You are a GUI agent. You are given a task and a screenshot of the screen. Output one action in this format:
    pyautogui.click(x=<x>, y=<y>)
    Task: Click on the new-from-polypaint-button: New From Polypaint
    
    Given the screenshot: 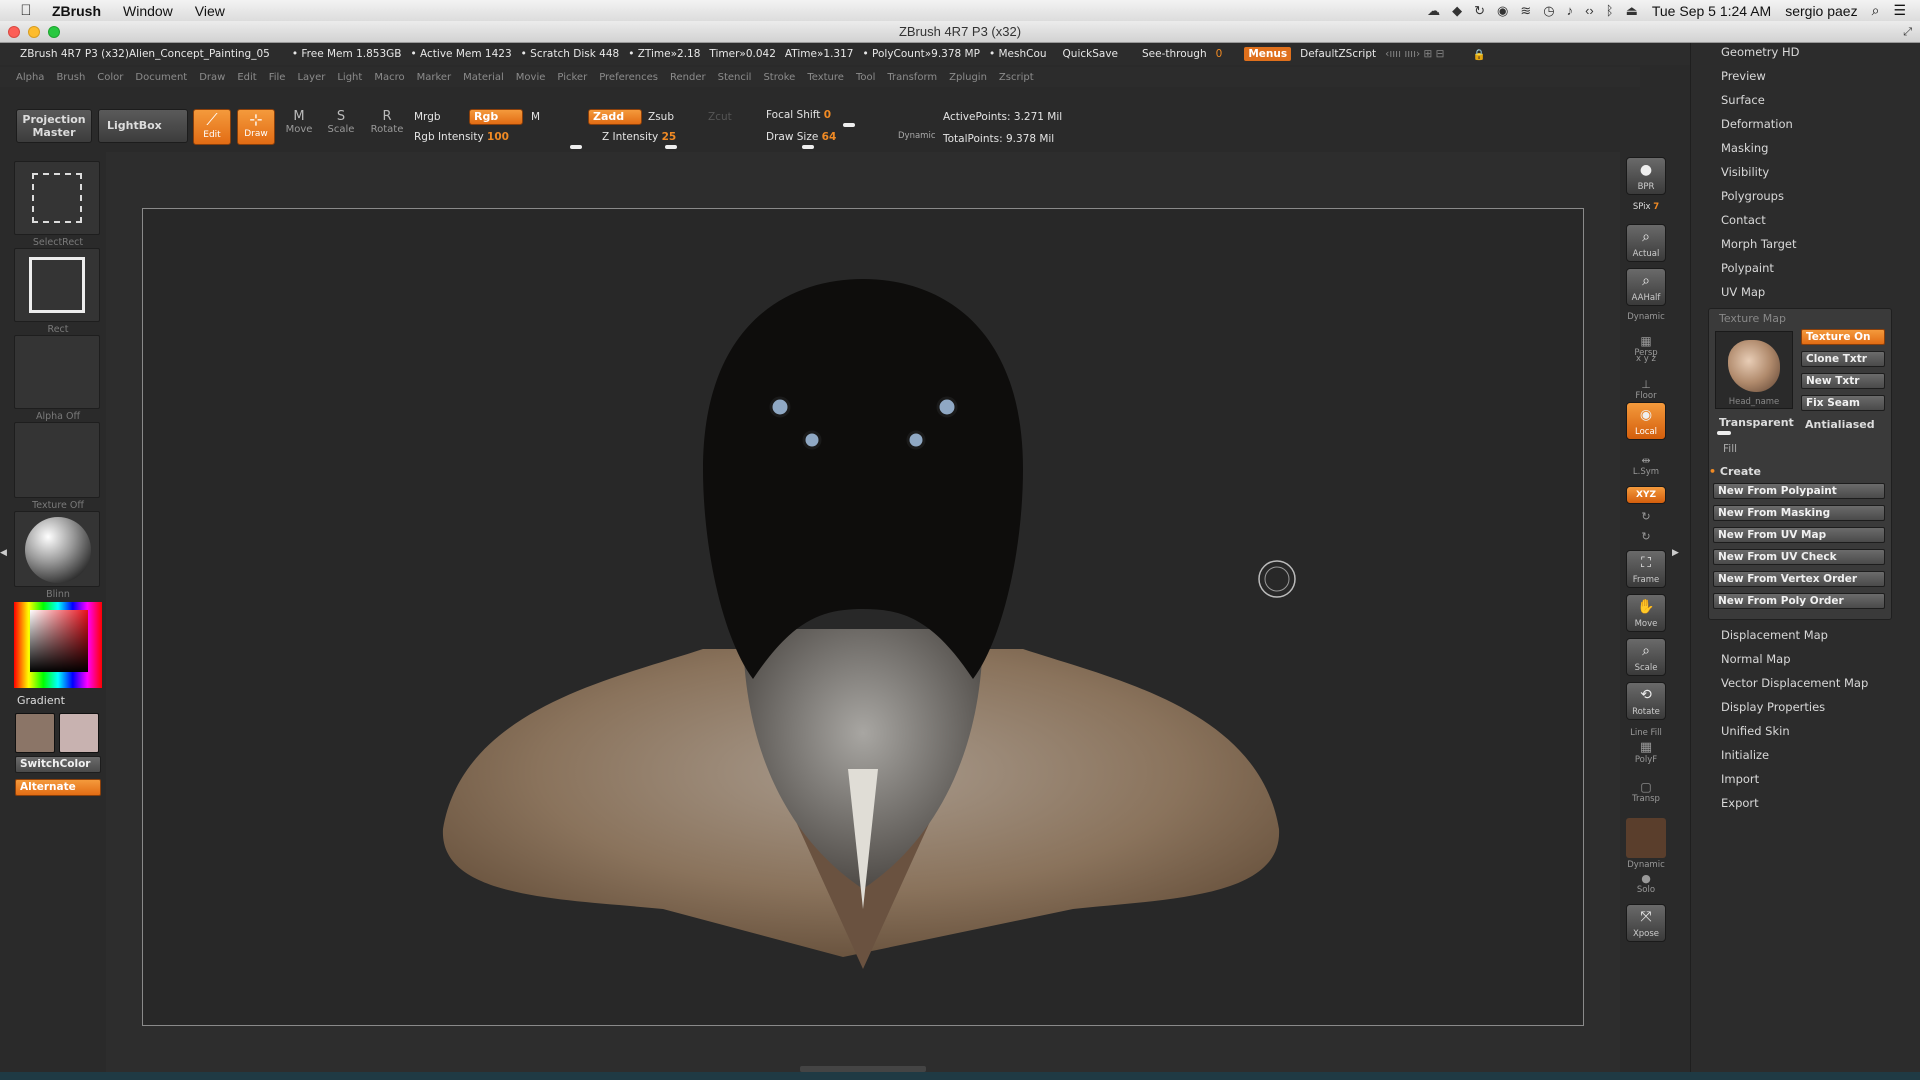 What is the action you would take?
    pyautogui.click(x=1799, y=491)
    